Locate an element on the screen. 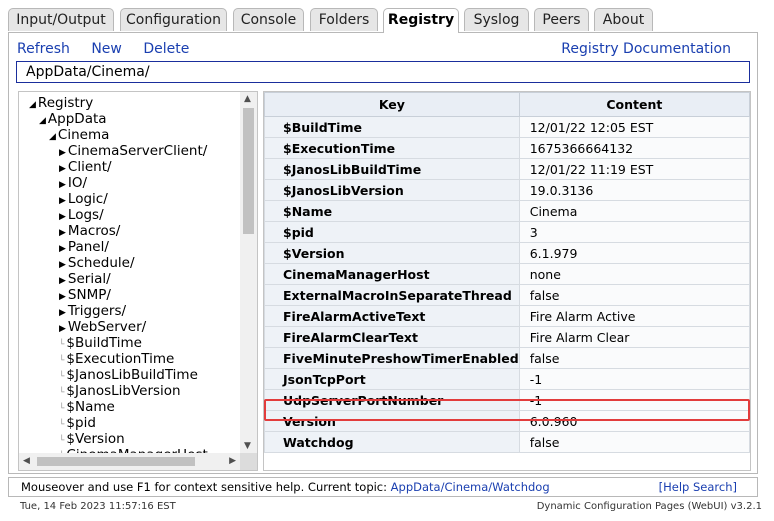 The height and width of the screenshot is (521, 774). row-key: FireAlarmClearText is located at coordinates (392, 337).